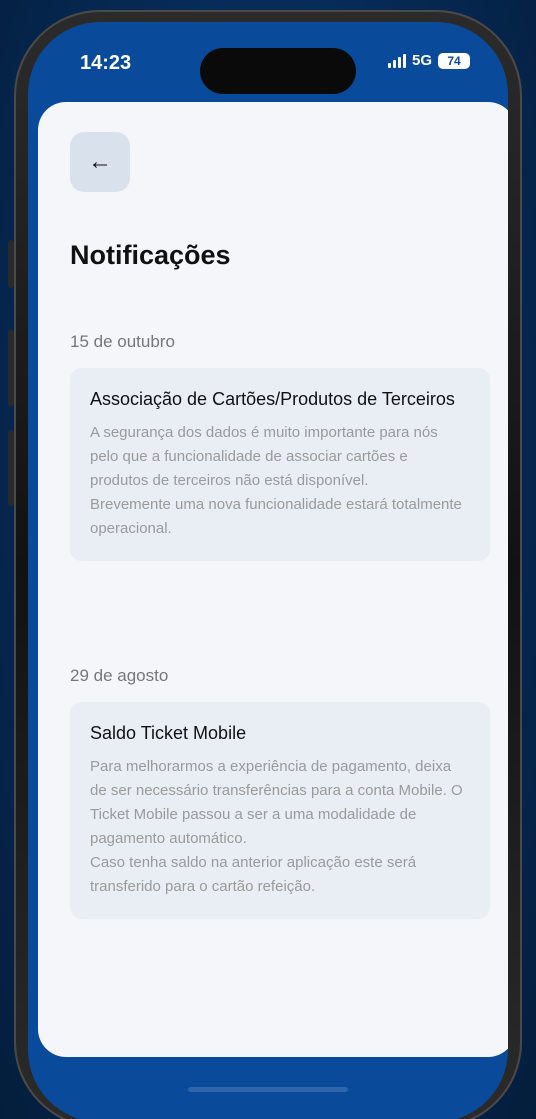  I want to click on signal-icon, so click(396, 60).